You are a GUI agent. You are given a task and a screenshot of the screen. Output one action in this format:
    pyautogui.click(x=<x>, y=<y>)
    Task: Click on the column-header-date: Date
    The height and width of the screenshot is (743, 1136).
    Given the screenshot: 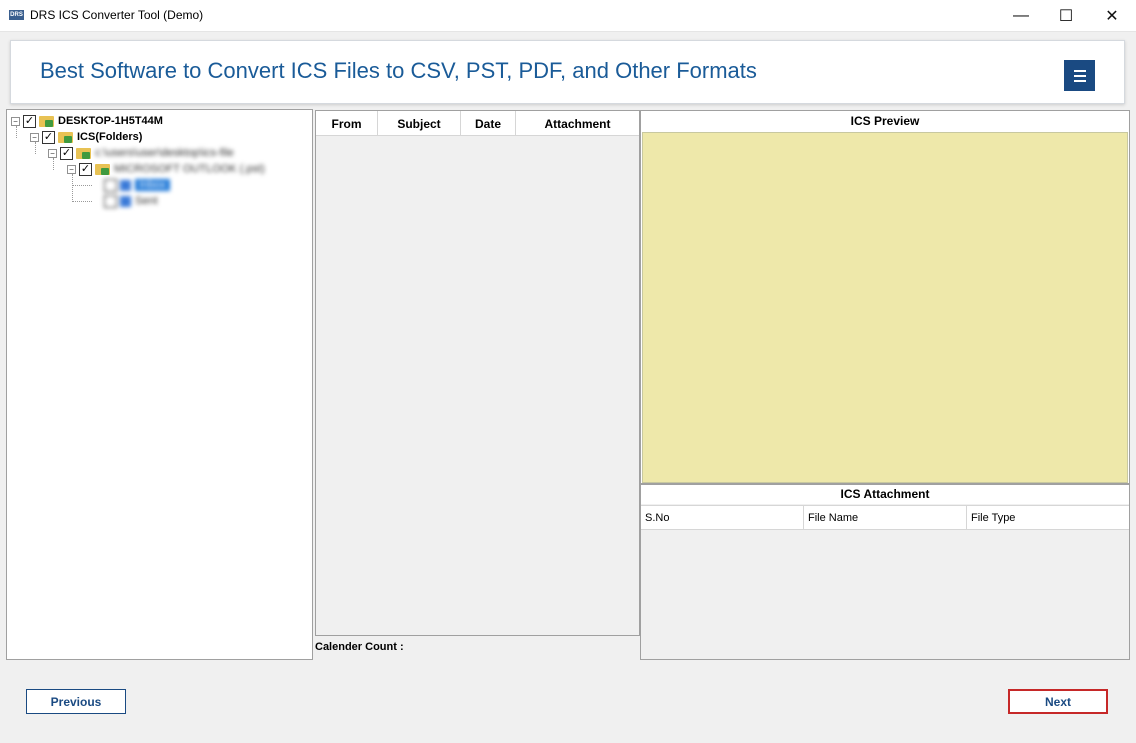 What is the action you would take?
    pyautogui.click(x=488, y=123)
    